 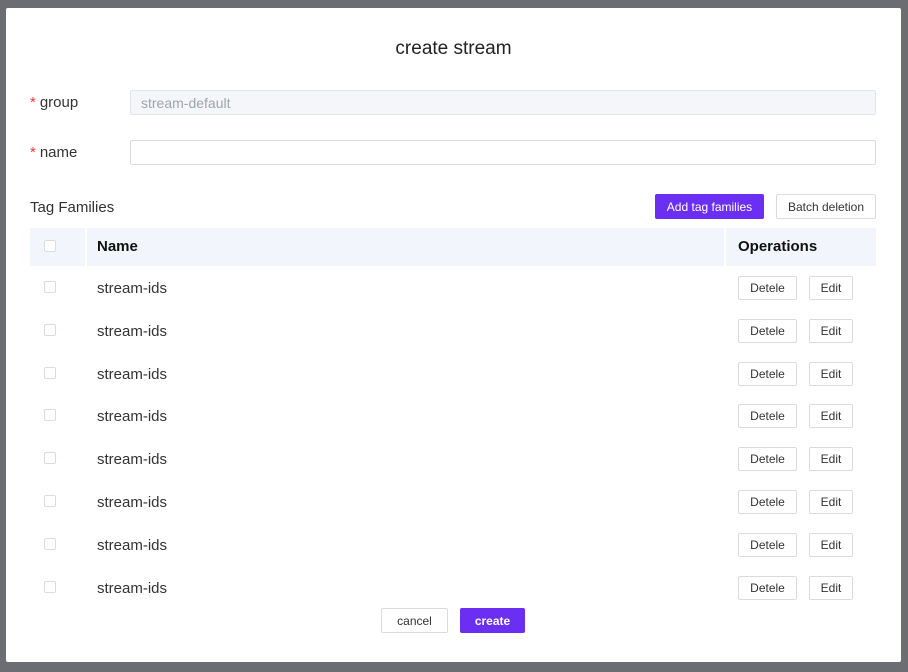 I want to click on group-row: * group, so click(x=453, y=103).